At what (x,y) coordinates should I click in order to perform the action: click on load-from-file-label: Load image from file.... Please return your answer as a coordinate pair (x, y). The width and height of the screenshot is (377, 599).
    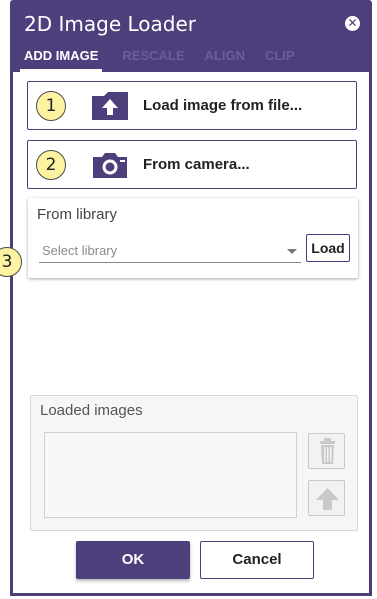
    Looking at the image, I should click on (223, 105).